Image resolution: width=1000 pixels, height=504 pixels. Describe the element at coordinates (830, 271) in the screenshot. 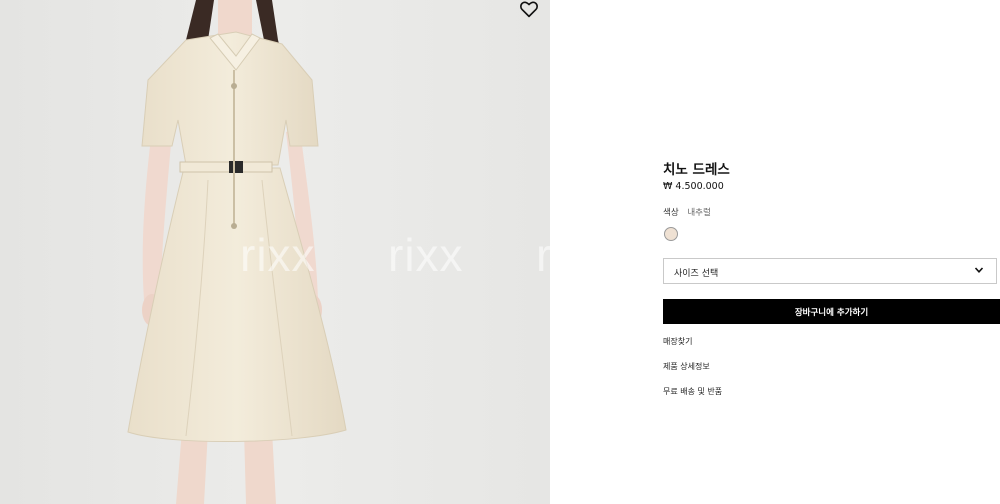

I see `size-dropdown: 사이즈 선택` at that location.